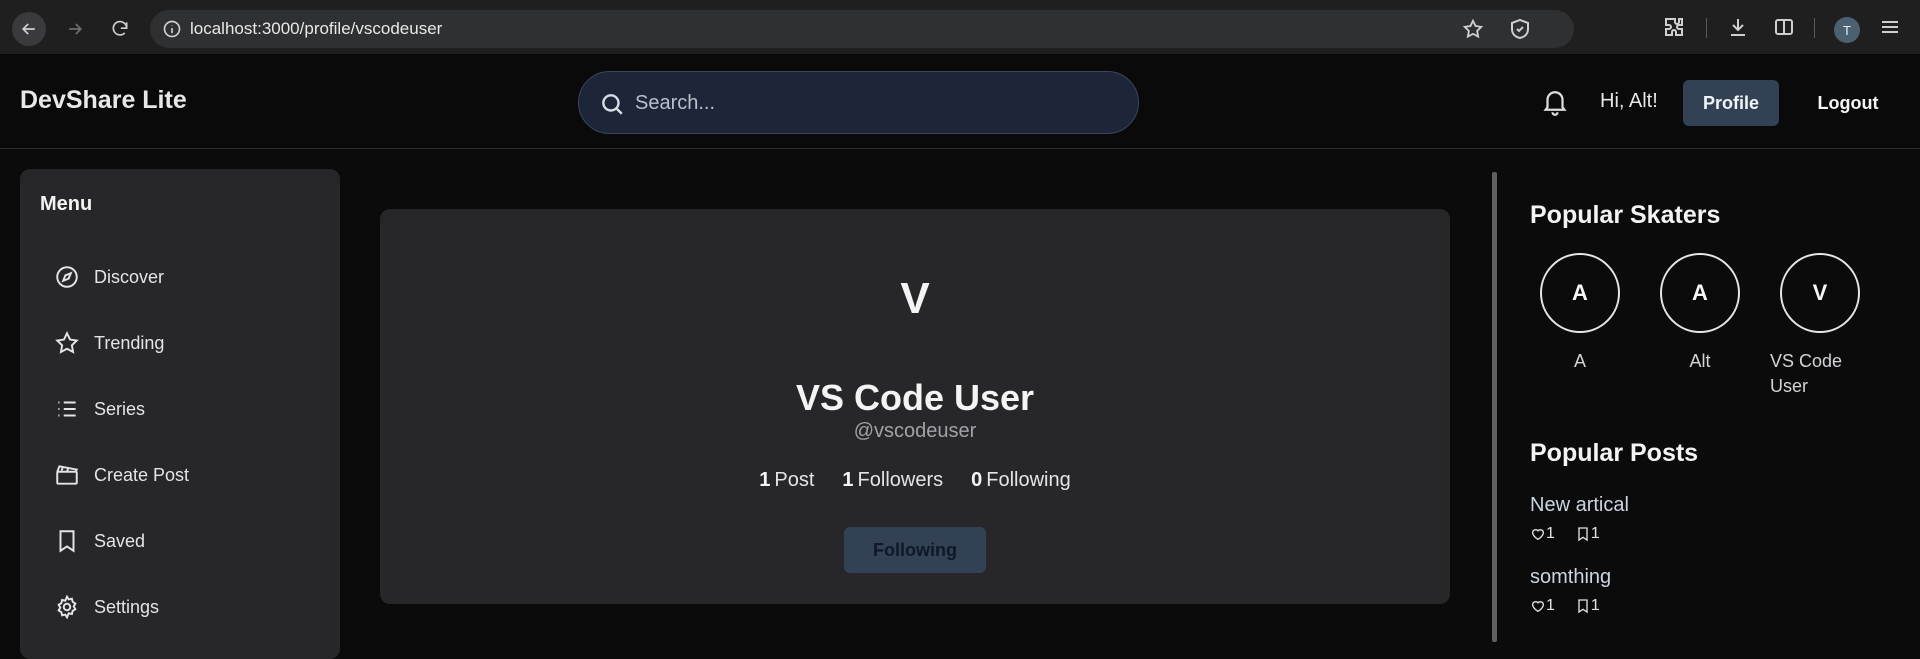 The height and width of the screenshot is (659, 1920). Describe the element at coordinates (67, 607) in the screenshot. I see `gear-icon` at that location.